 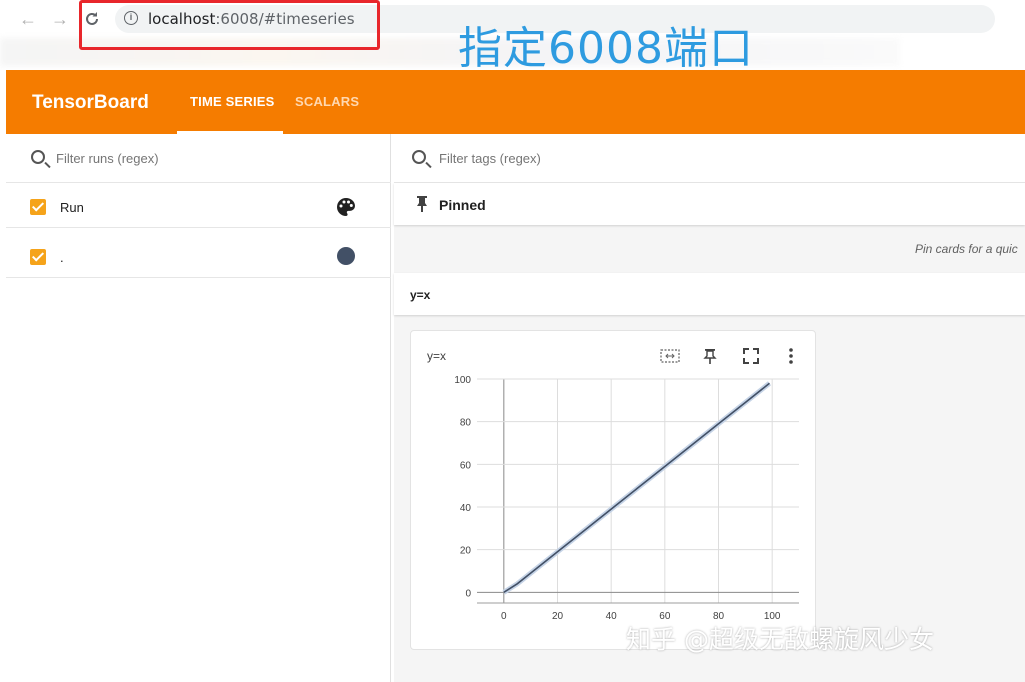 I want to click on tab-time-series: TIME SERIES, so click(x=232, y=101).